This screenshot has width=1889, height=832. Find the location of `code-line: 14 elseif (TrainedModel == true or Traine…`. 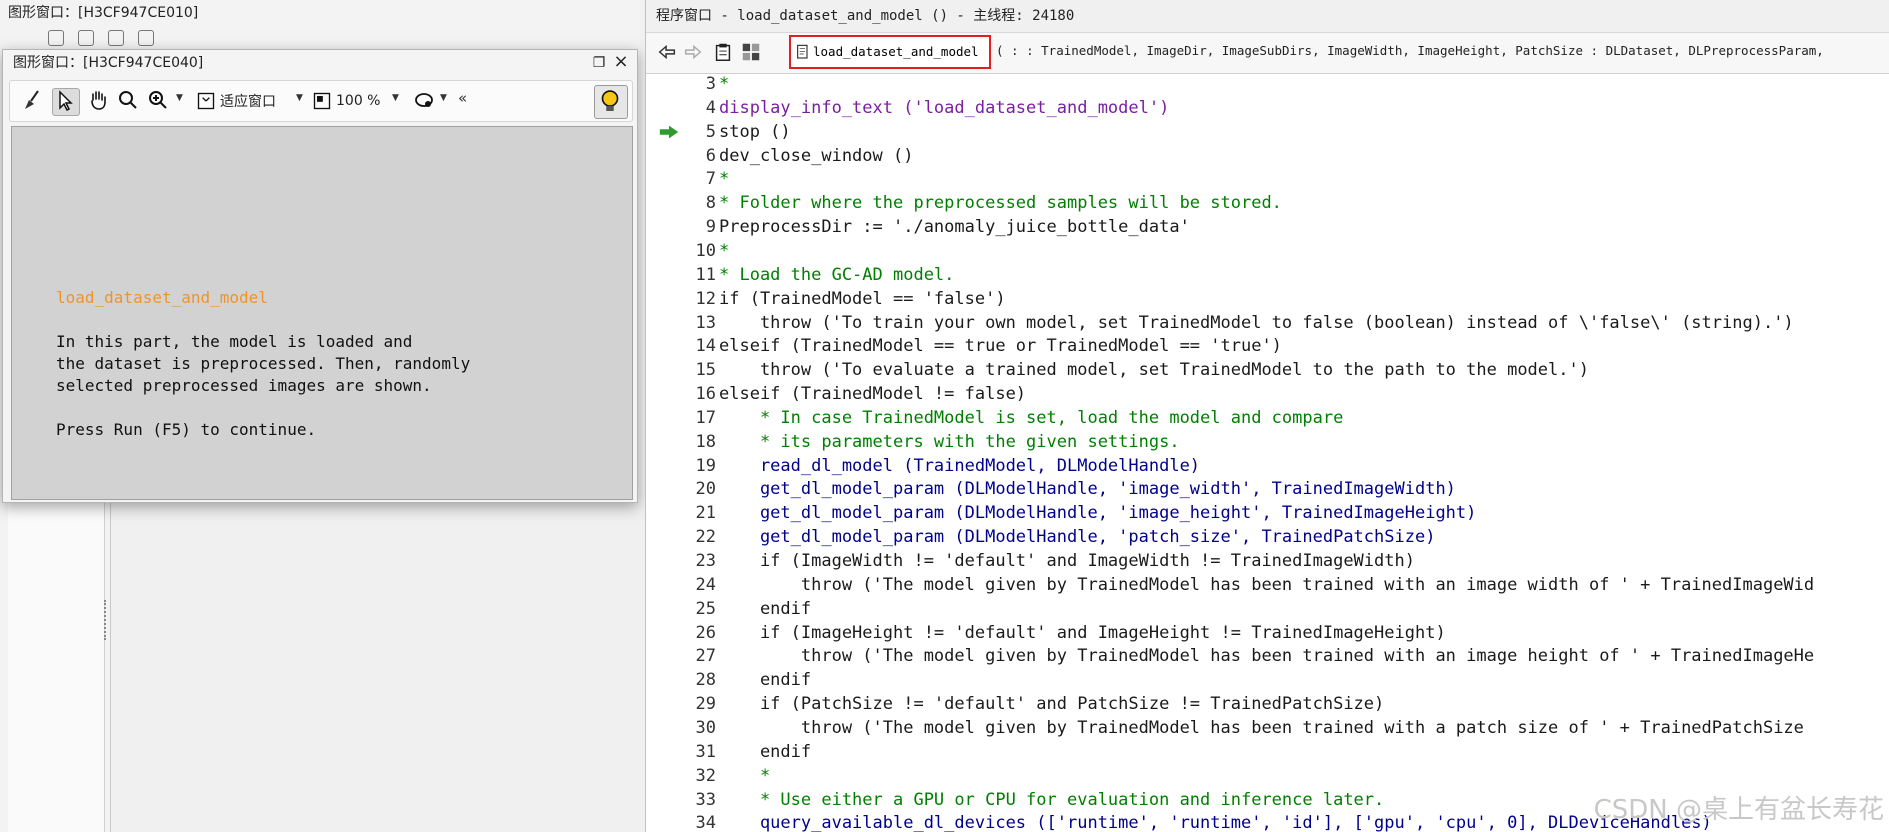

code-line: 14 elseif (TrainedModel == true or Traine… is located at coordinates (1267, 346).